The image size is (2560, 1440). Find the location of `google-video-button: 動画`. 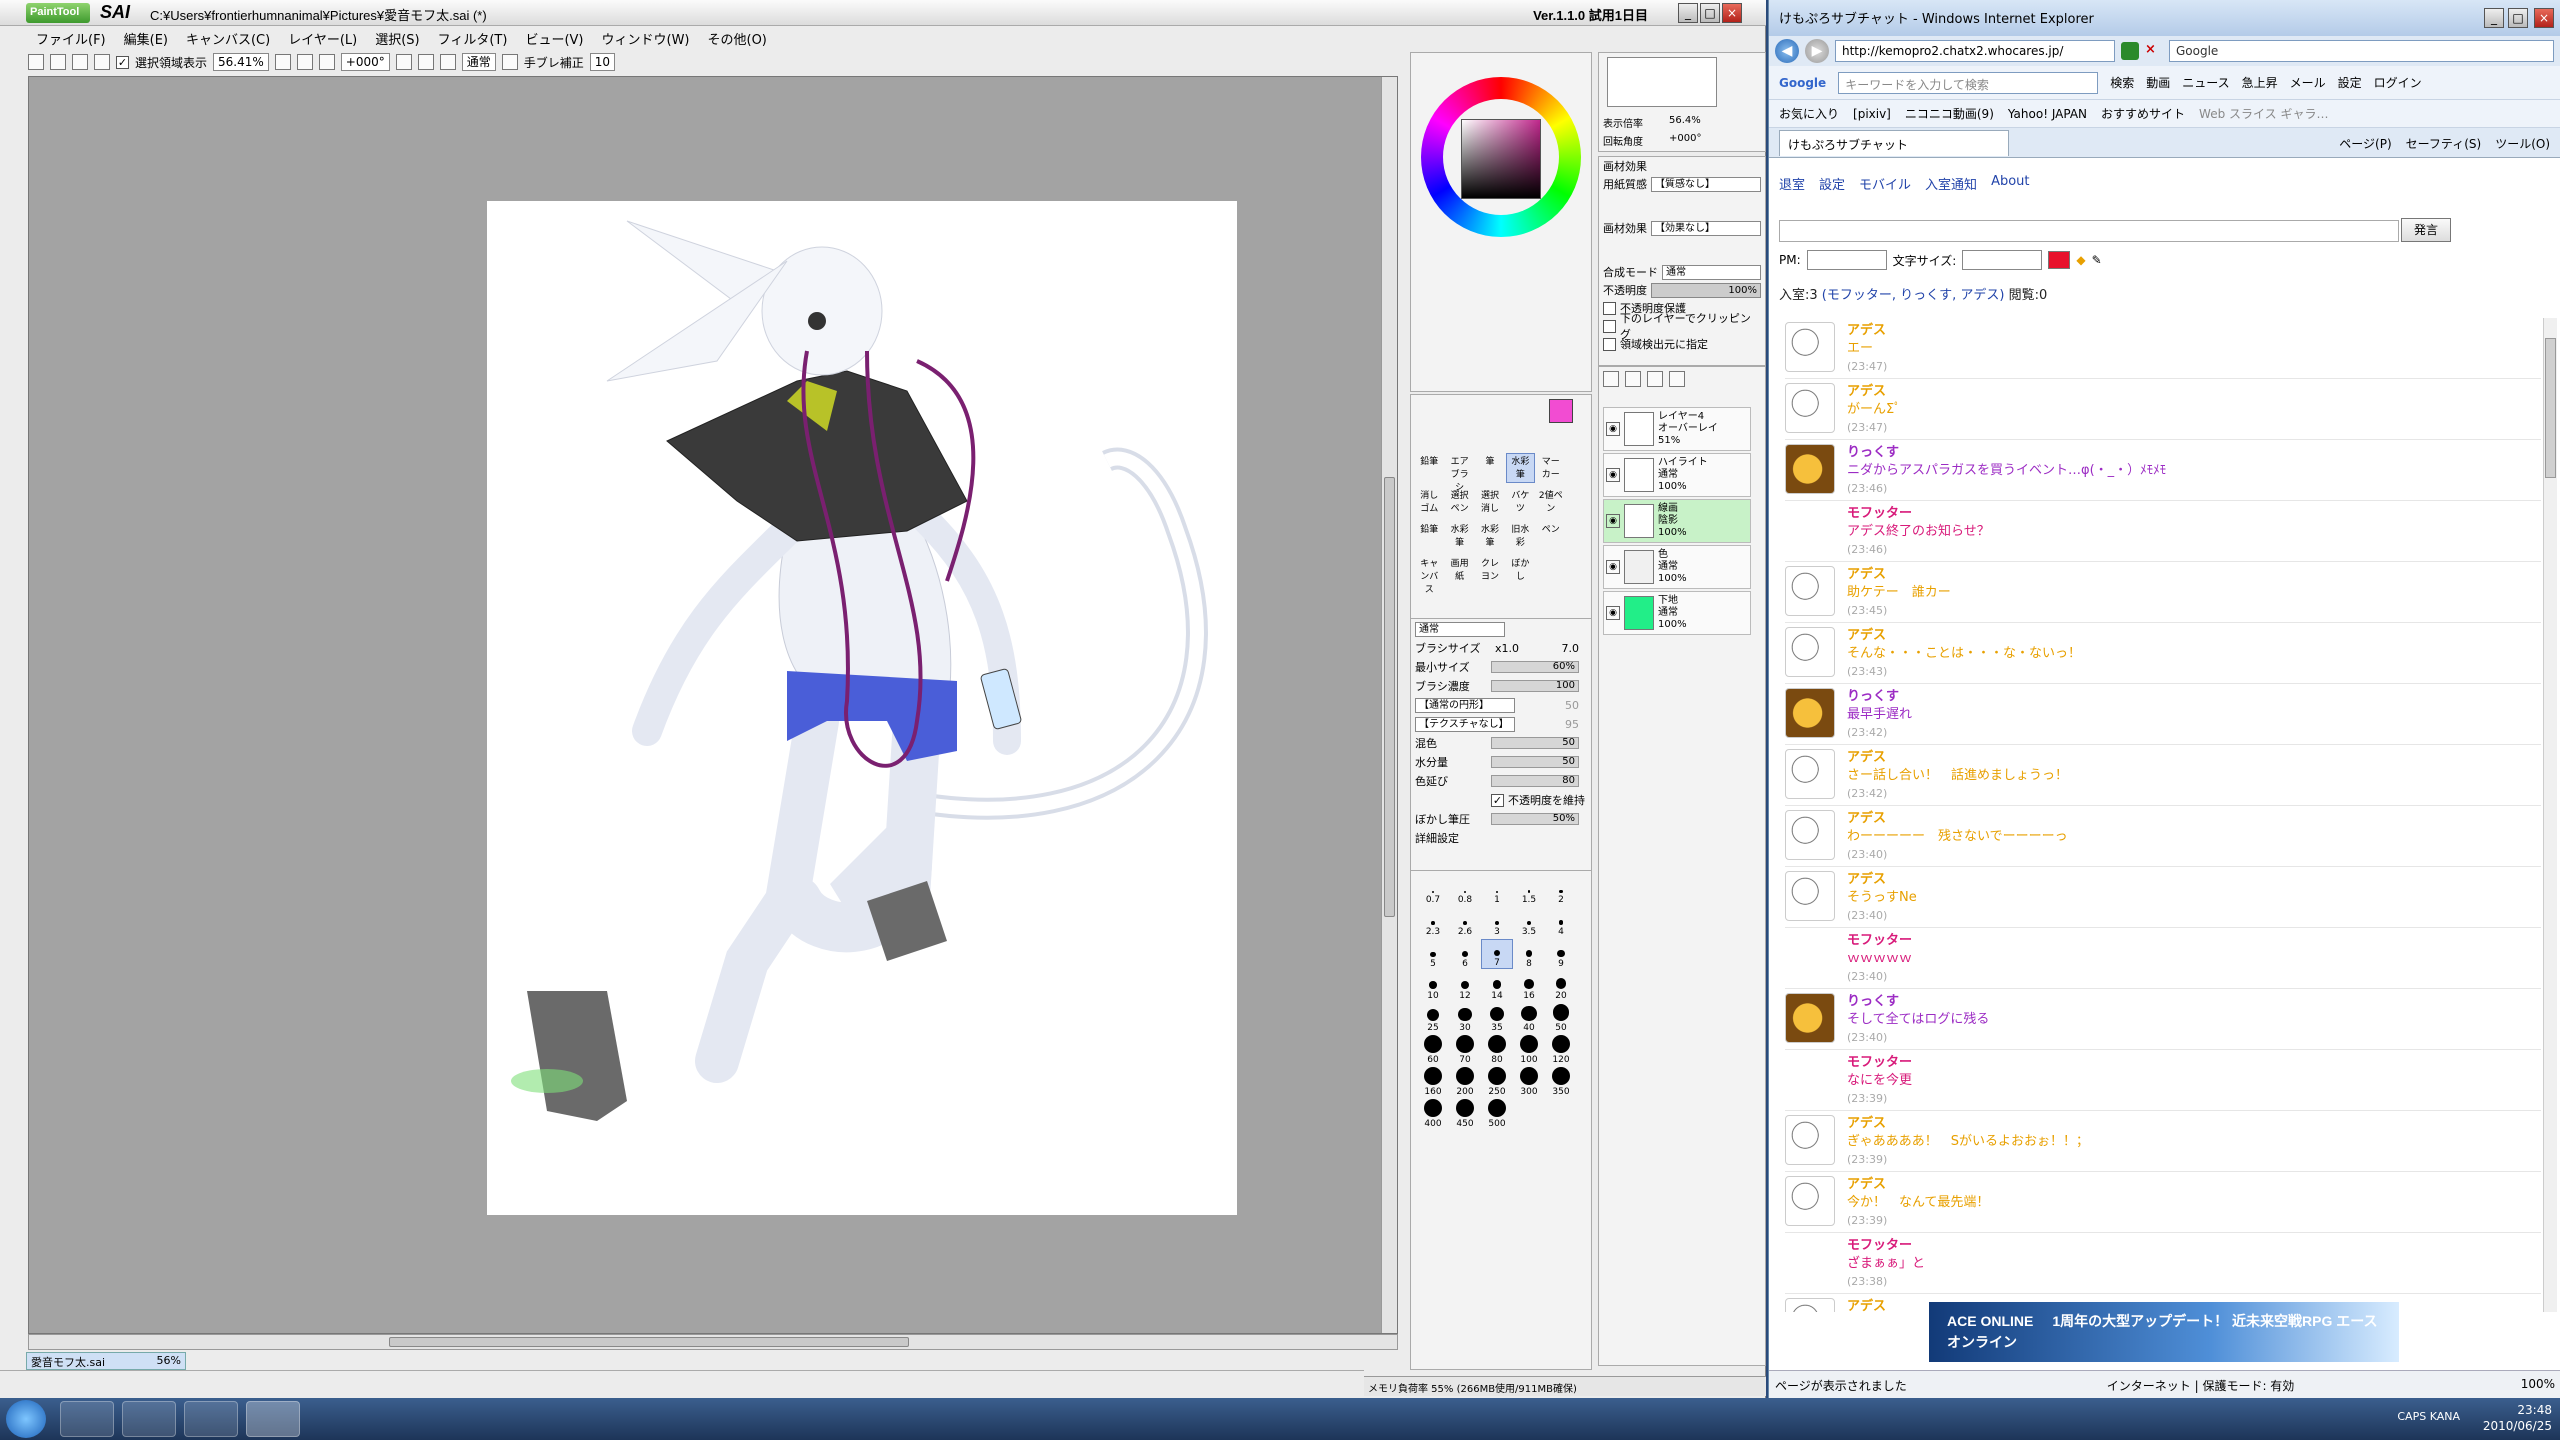

google-video-button: 動画 is located at coordinates (2158, 82).